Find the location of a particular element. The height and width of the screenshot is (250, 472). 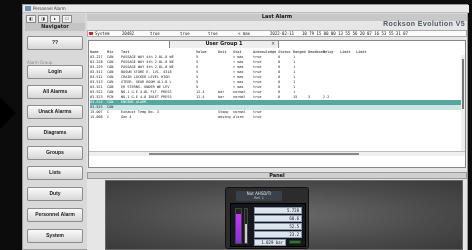

alarm-flag-icon is located at coordinates (91, 33).